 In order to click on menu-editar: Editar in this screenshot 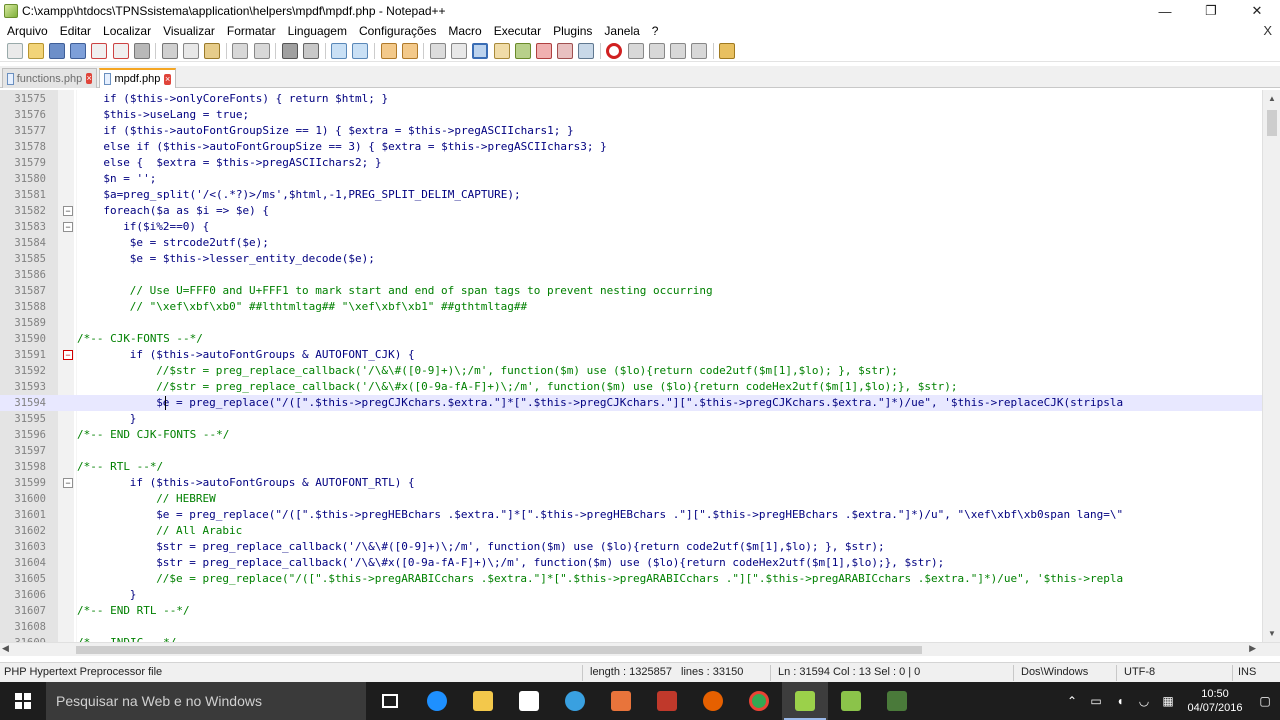, I will do `click(74, 31)`.